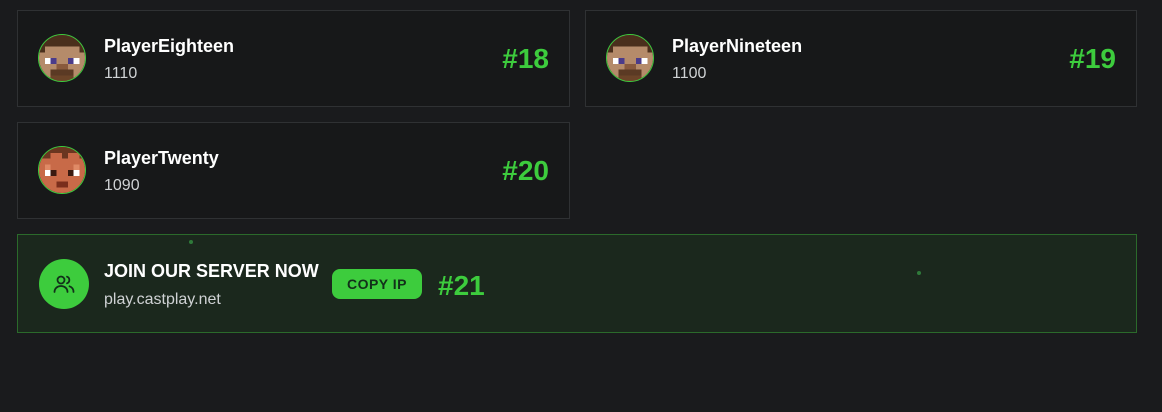 Image resolution: width=1162 pixels, height=412 pixels. I want to click on player-rank: #19, so click(1092, 58).